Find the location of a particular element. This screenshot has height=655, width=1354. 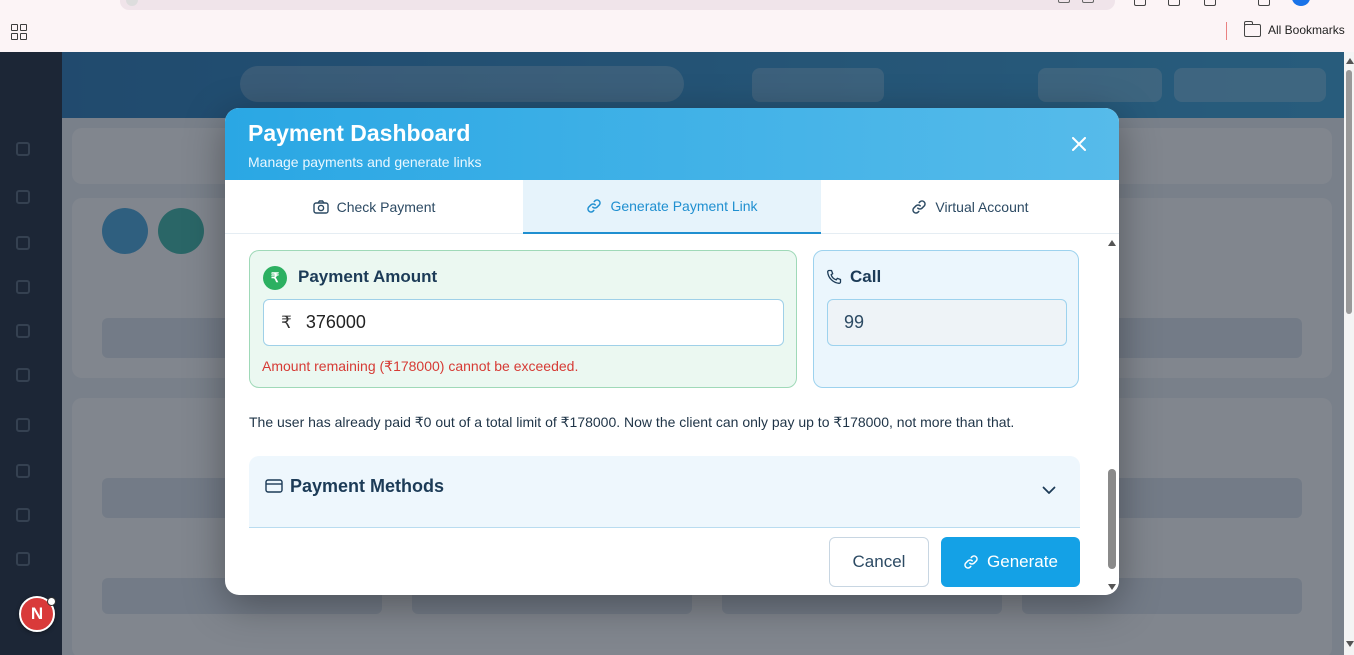

install-icon is located at coordinates (1064, 1).